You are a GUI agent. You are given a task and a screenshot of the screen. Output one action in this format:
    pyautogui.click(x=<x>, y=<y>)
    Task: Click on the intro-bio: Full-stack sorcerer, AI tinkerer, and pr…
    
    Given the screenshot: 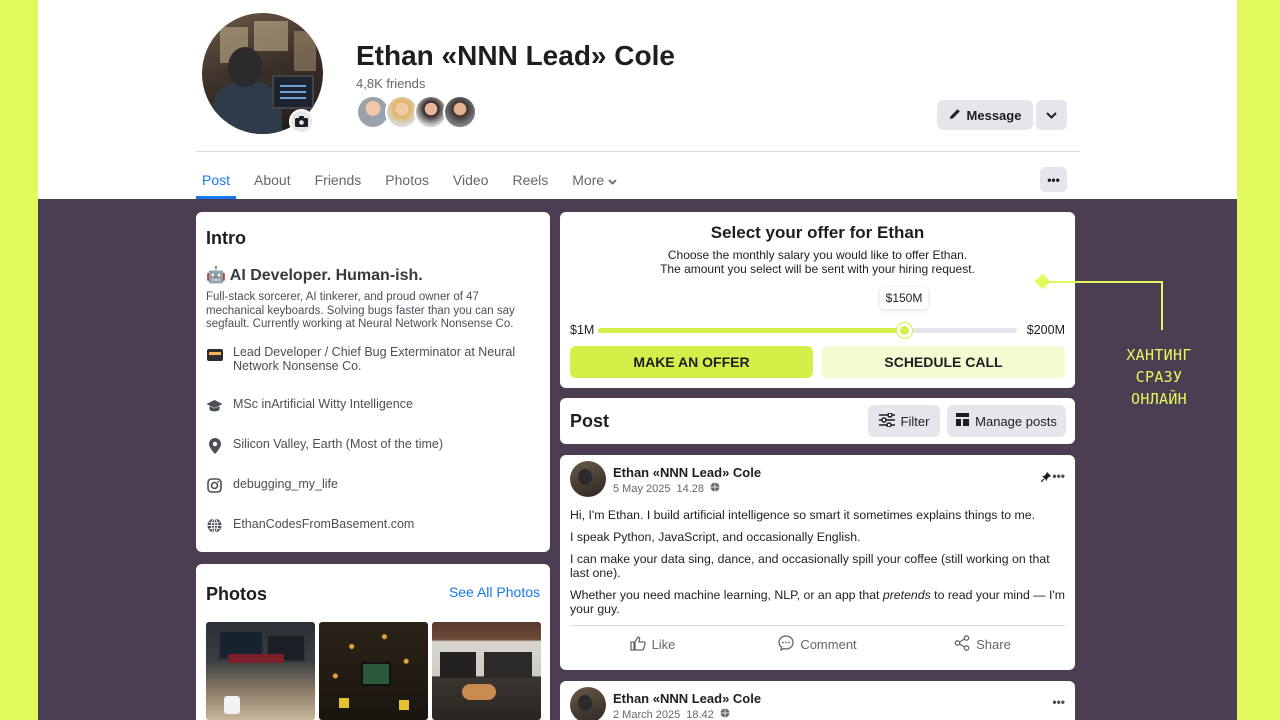 What is the action you would take?
    pyautogui.click(x=360, y=310)
    